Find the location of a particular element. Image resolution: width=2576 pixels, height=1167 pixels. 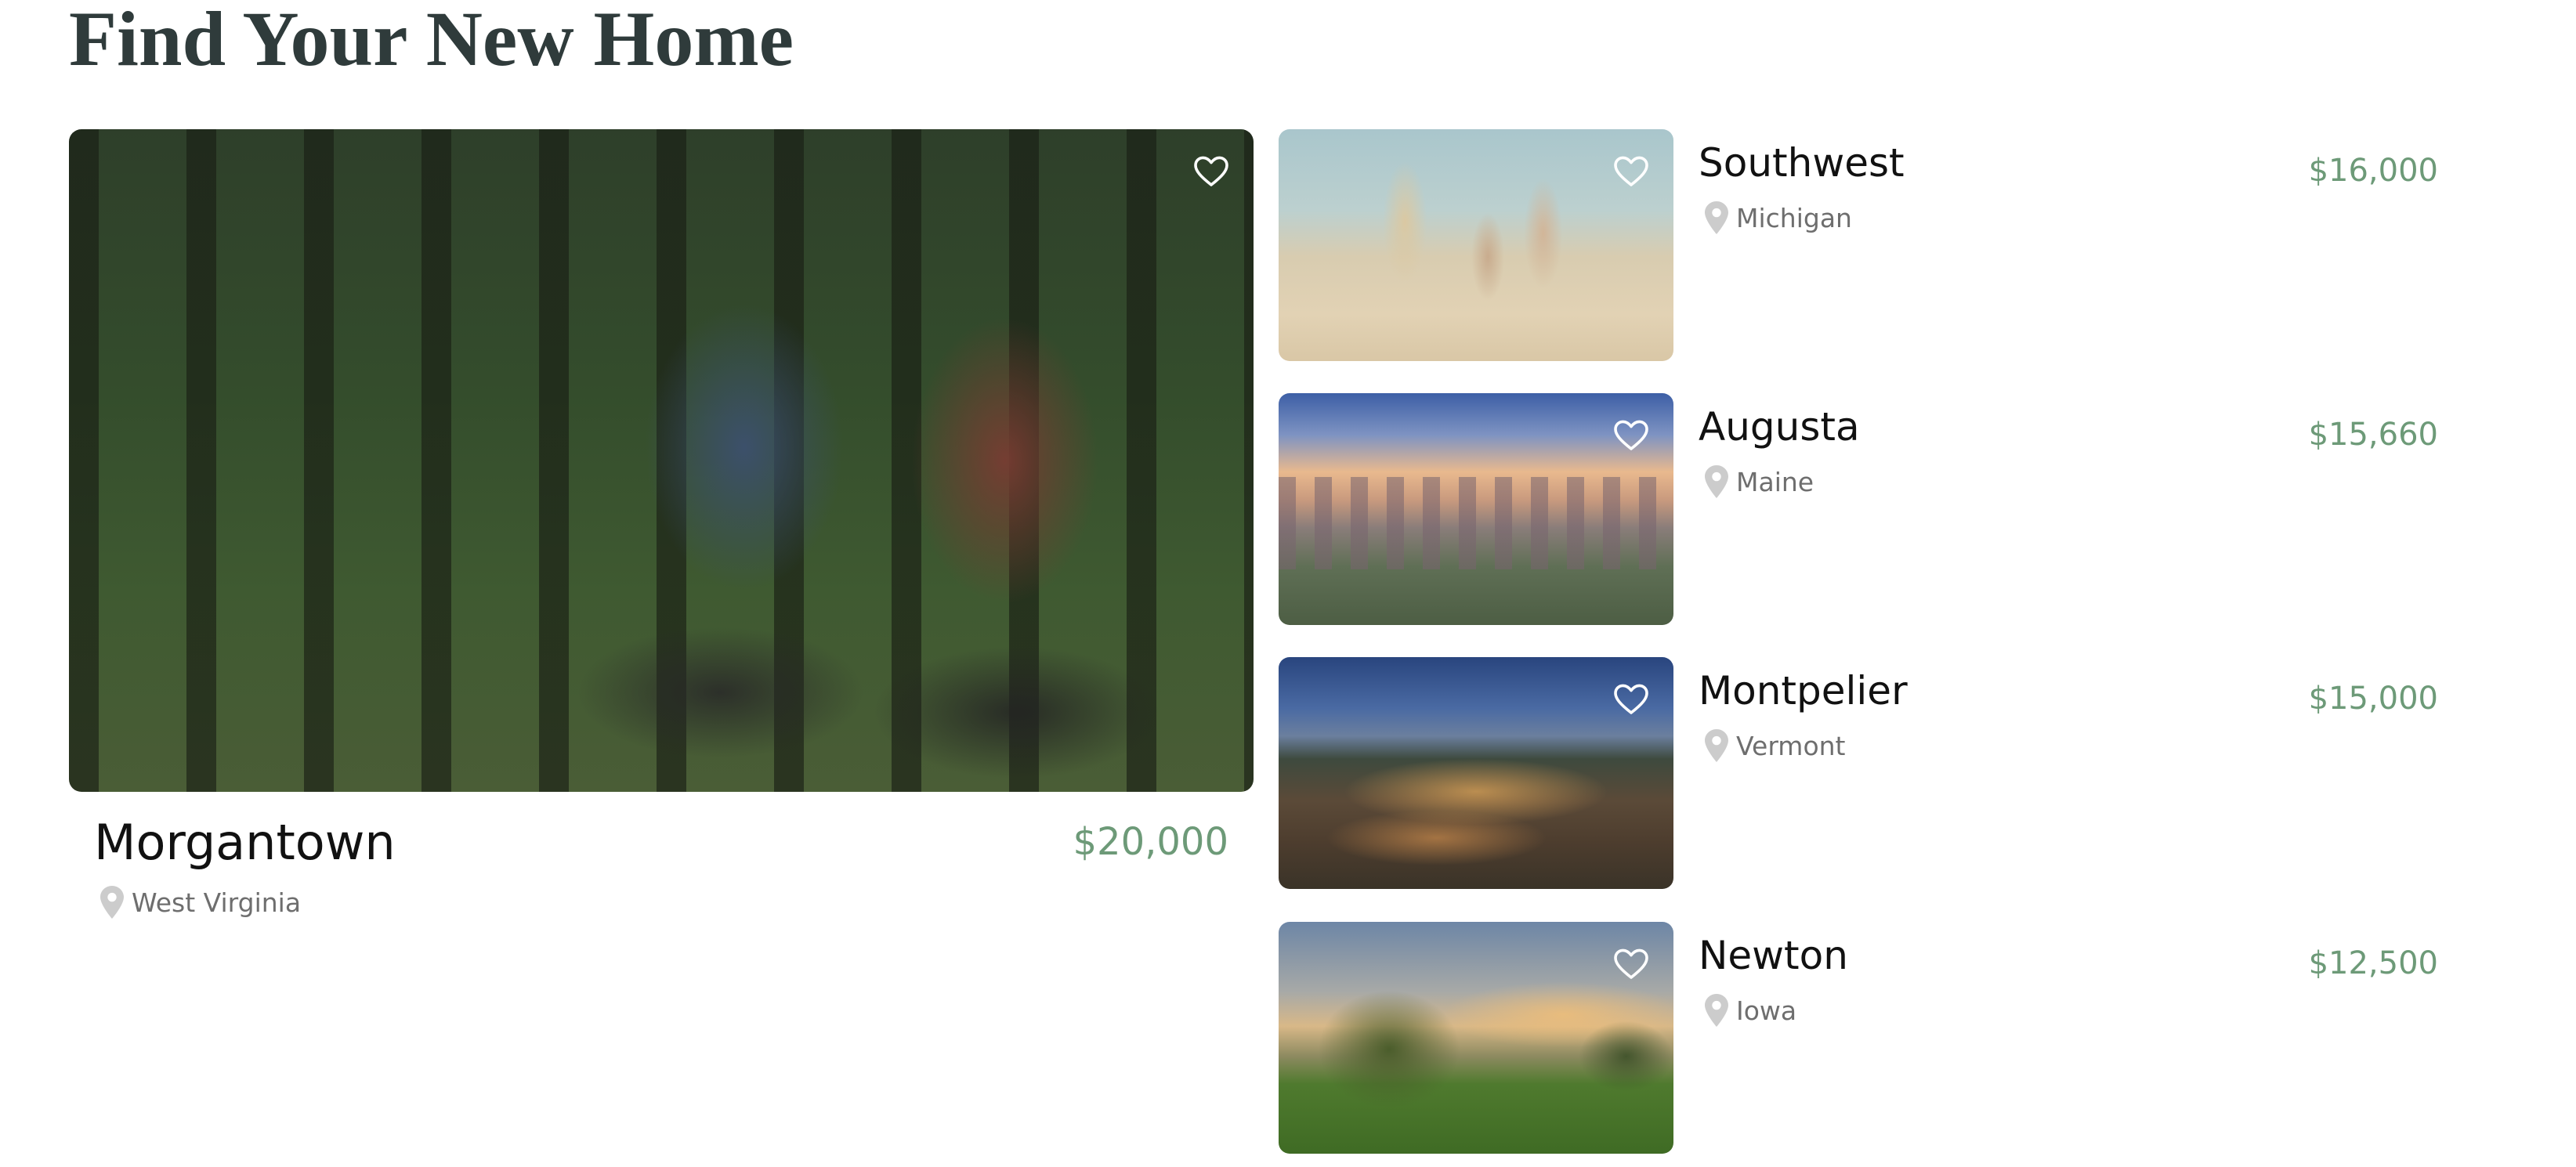

listing-card: Newton $12,500 Iowa is located at coordinates (1858, 1038).